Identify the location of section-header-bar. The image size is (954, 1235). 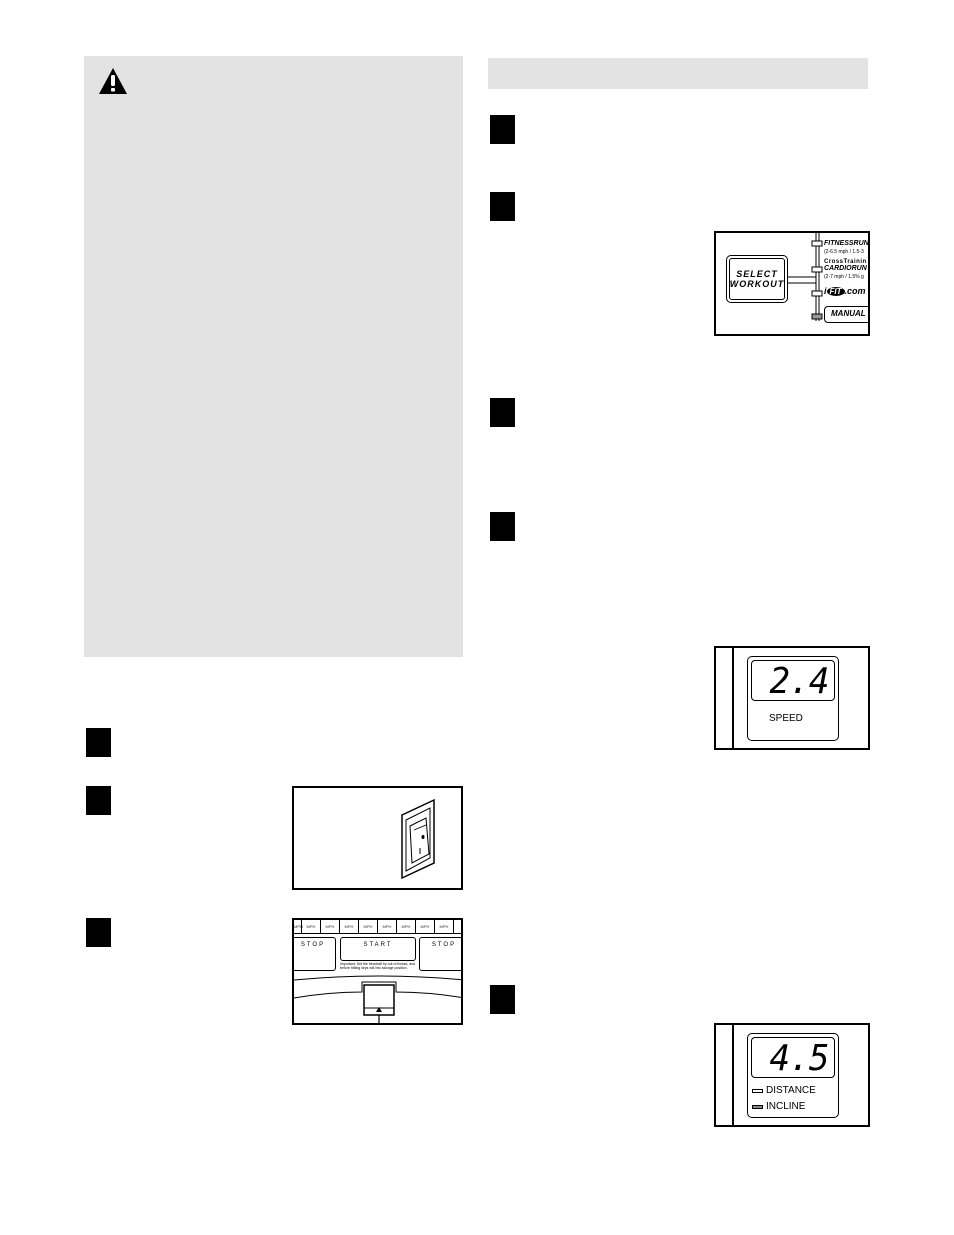
(678, 73).